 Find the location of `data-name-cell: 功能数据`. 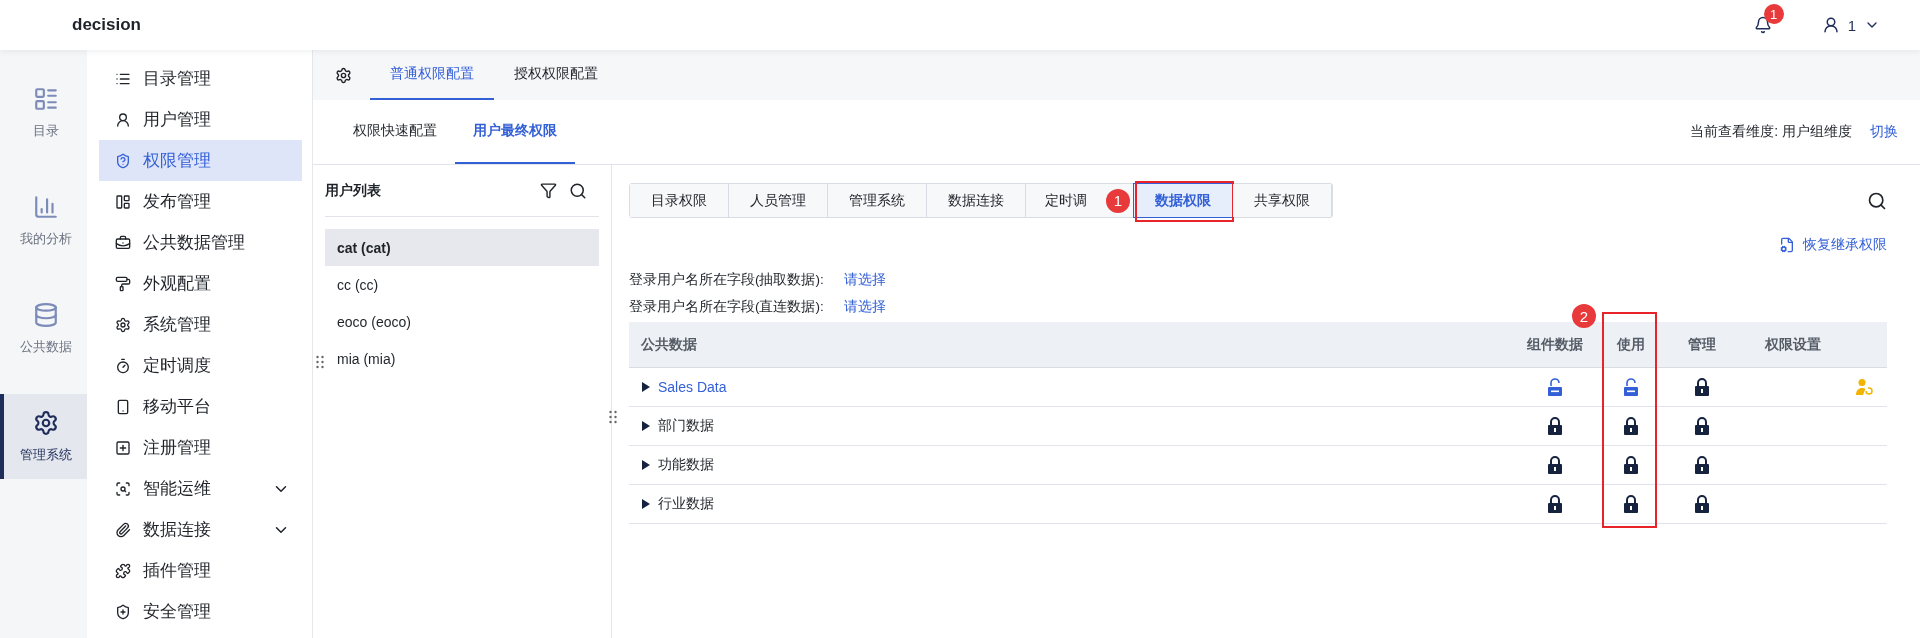

data-name-cell: 功能数据 is located at coordinates (686, 465).